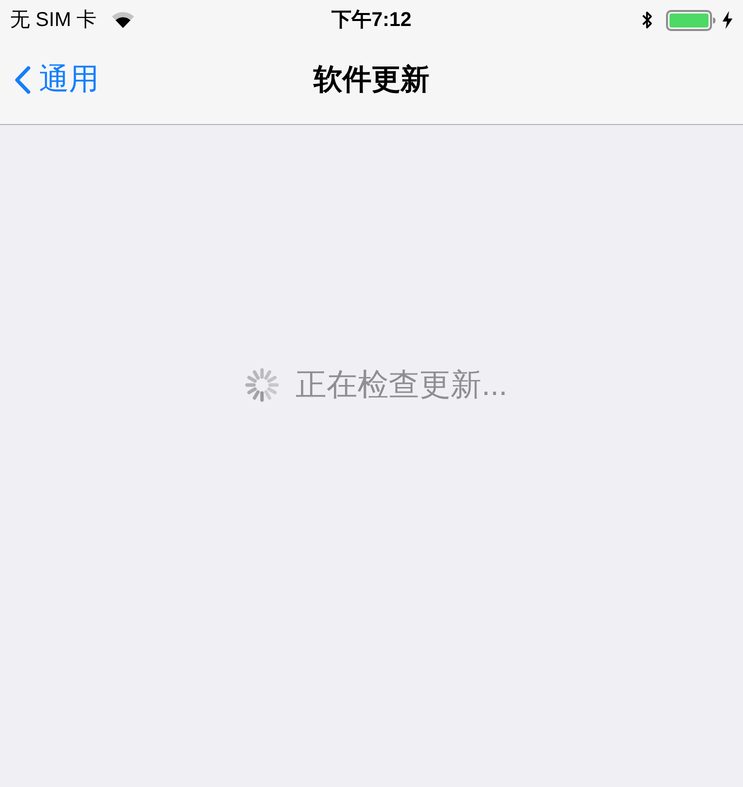  What do you see at coordinates (22, 80) in the screenshot?
I see `back-chevron-icon` at bounding box center [22, 80].